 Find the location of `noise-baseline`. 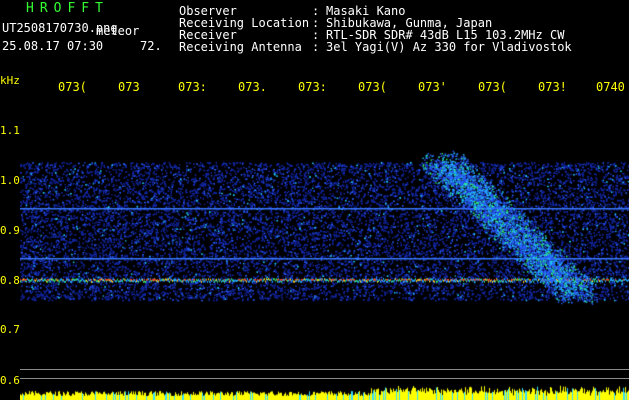

noise-baseline is located at coordinates (324, 369).